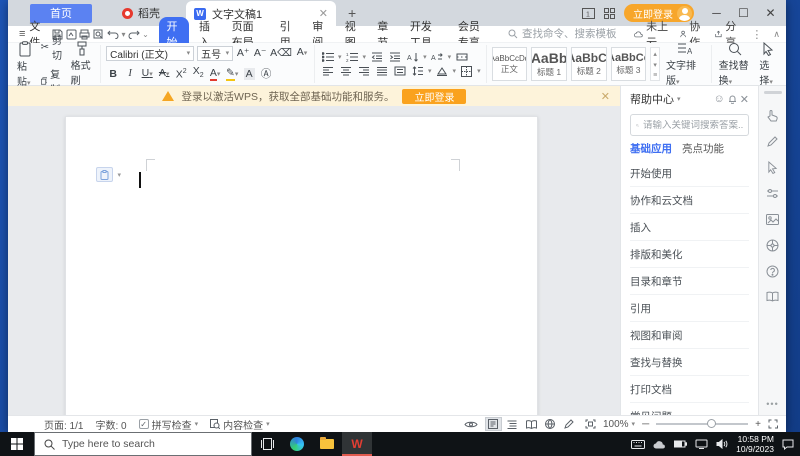 Image resolution: width=800 pixels, height=456 pixels. I want to click on wheel-icon, so click(772, 245).